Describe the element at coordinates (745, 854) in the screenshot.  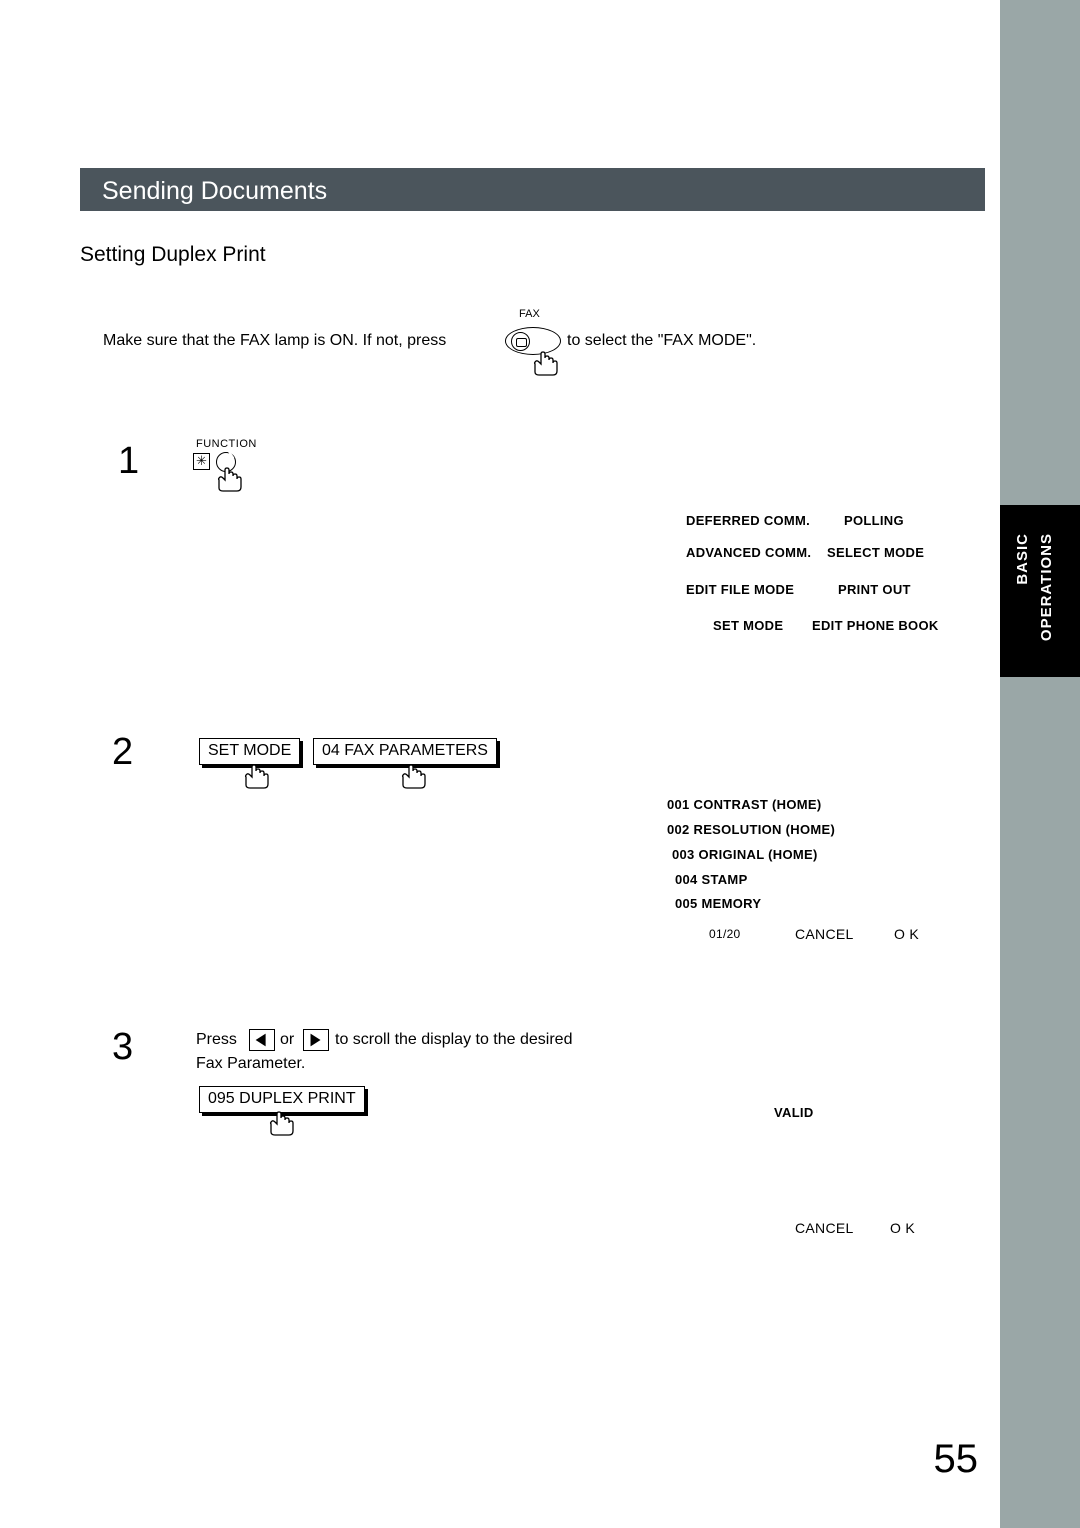
I see `lcd2-item-2: 003 ORIGINAL (HOME)` at that location.